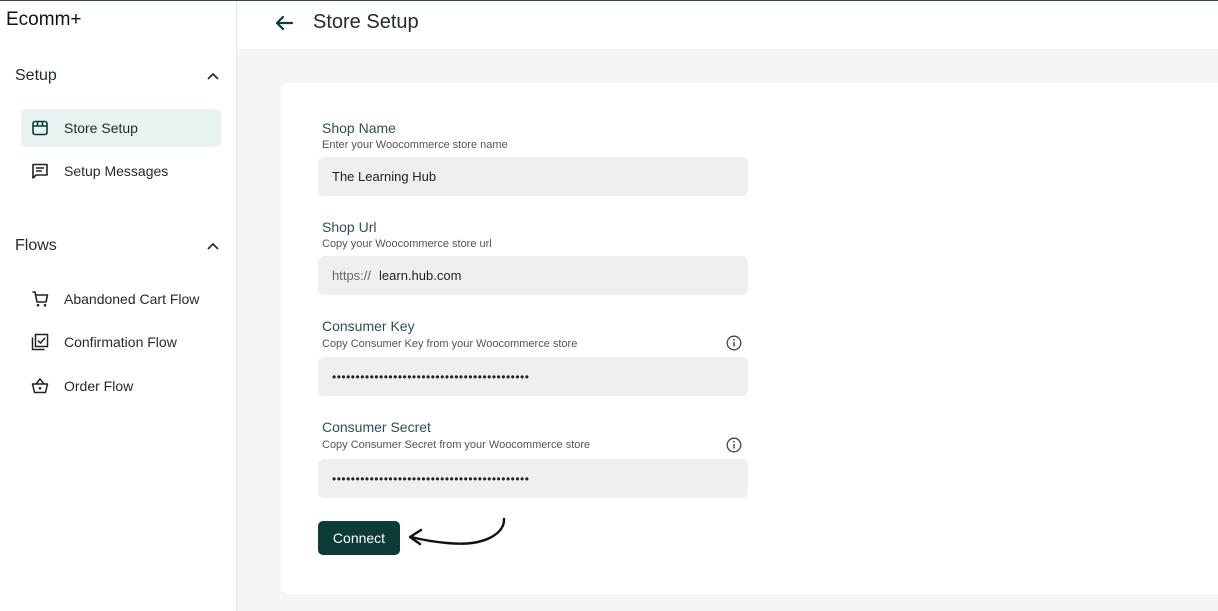 This screenshot has height=611, width=1218. I want to click on check-box-icon, so click(40, 342).